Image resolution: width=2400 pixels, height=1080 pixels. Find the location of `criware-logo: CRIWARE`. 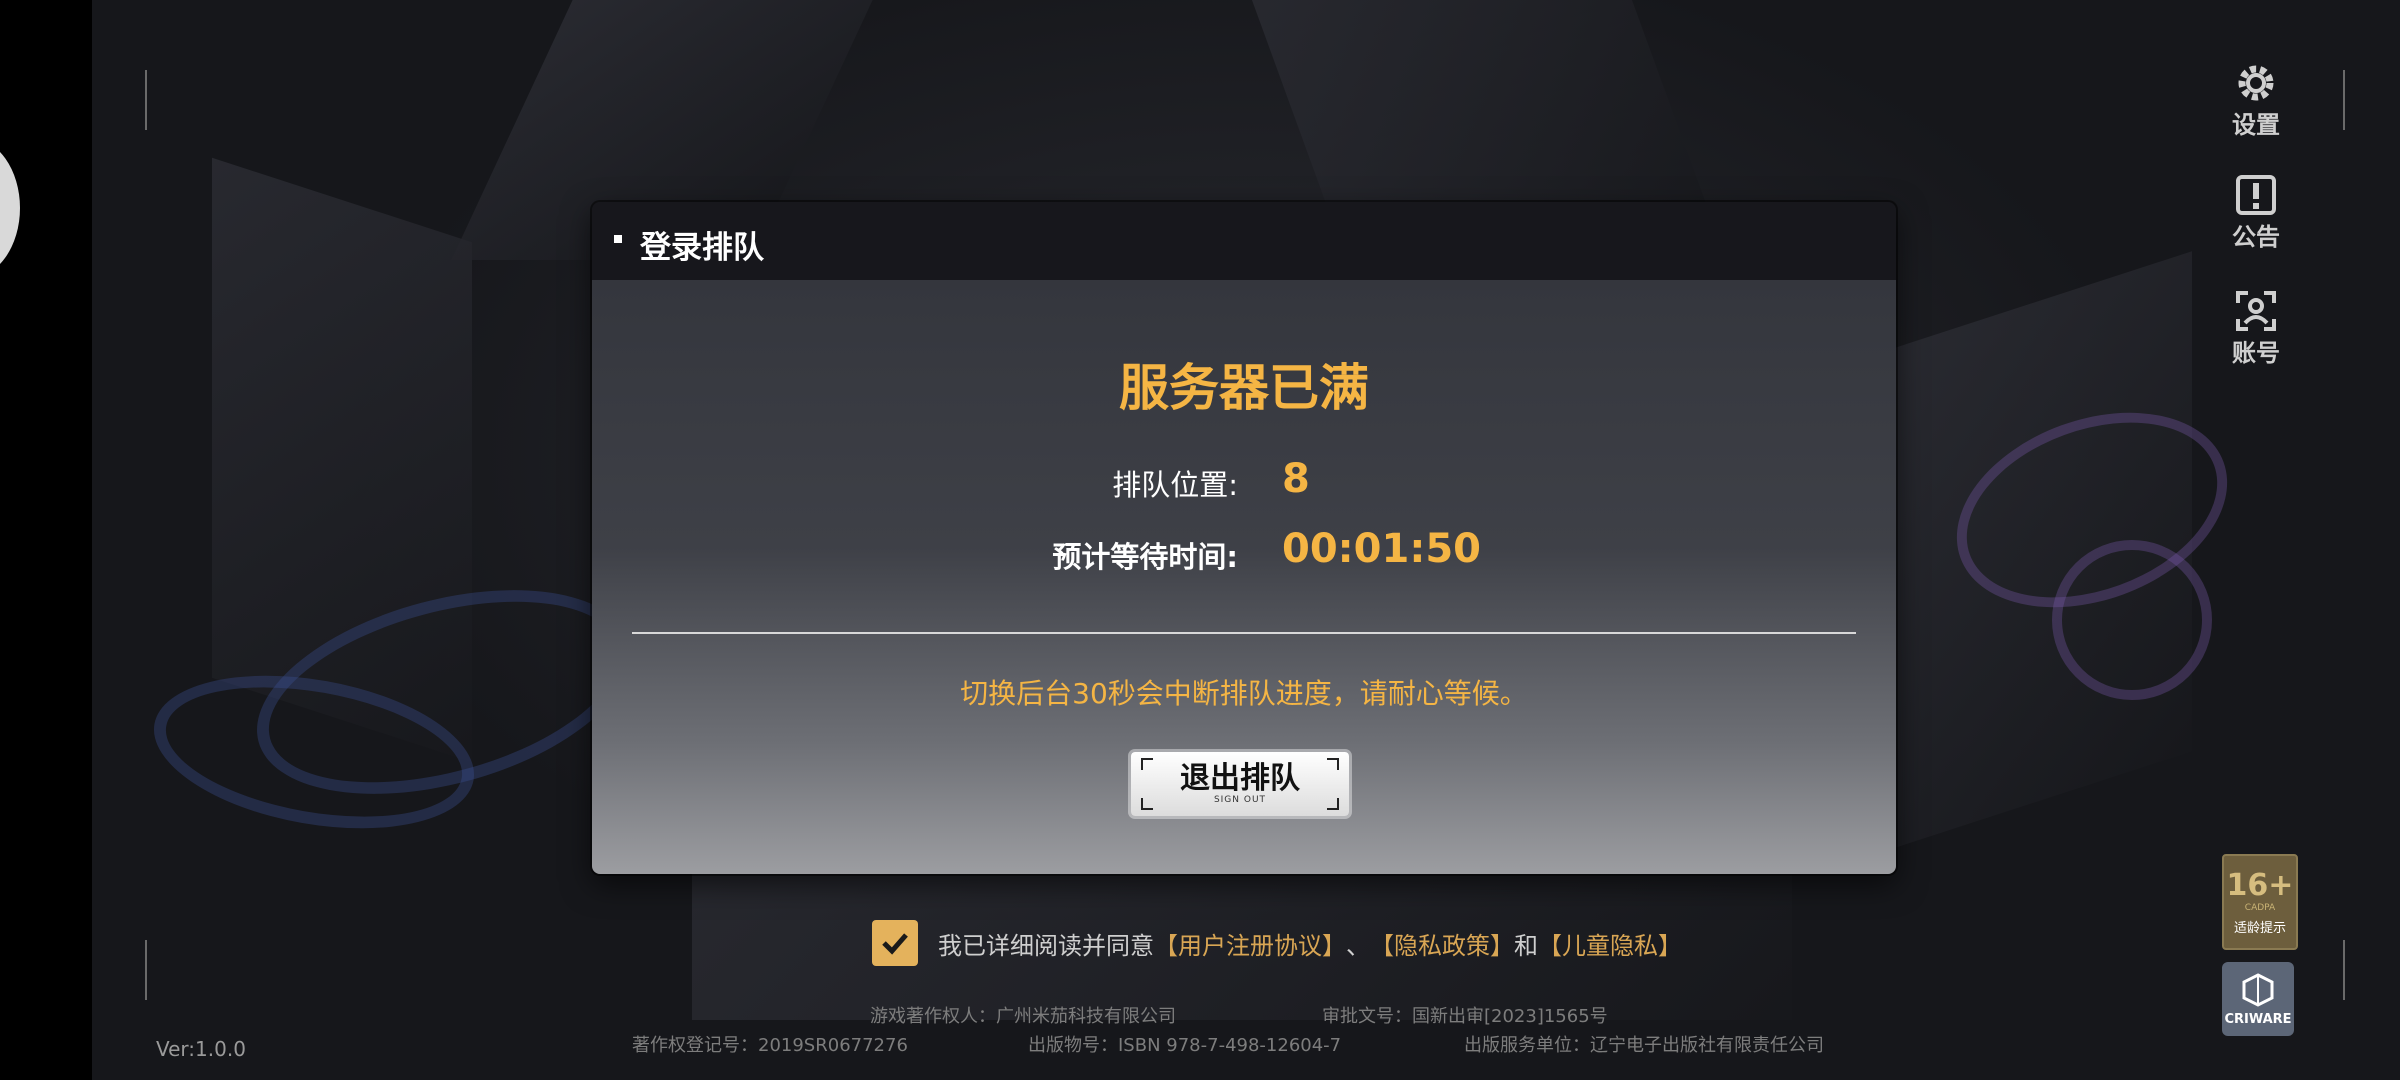

criware-logo: CRIWARE is located at coordinates (2258, 999).